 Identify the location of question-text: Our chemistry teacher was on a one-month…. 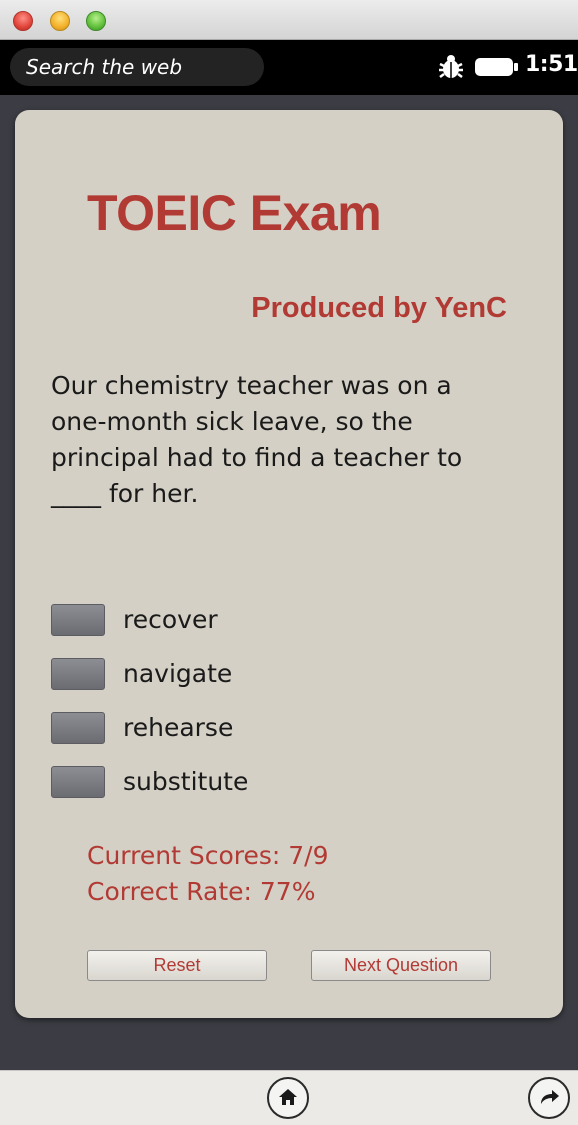
(257, 439).